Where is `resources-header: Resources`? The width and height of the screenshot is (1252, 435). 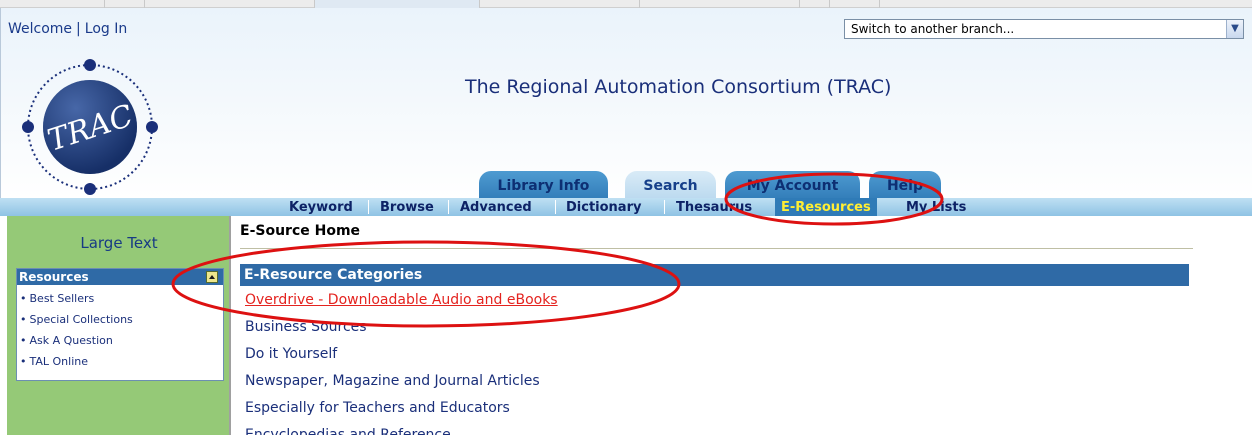
resources-header: Resources is located at coordinates (120, 277).